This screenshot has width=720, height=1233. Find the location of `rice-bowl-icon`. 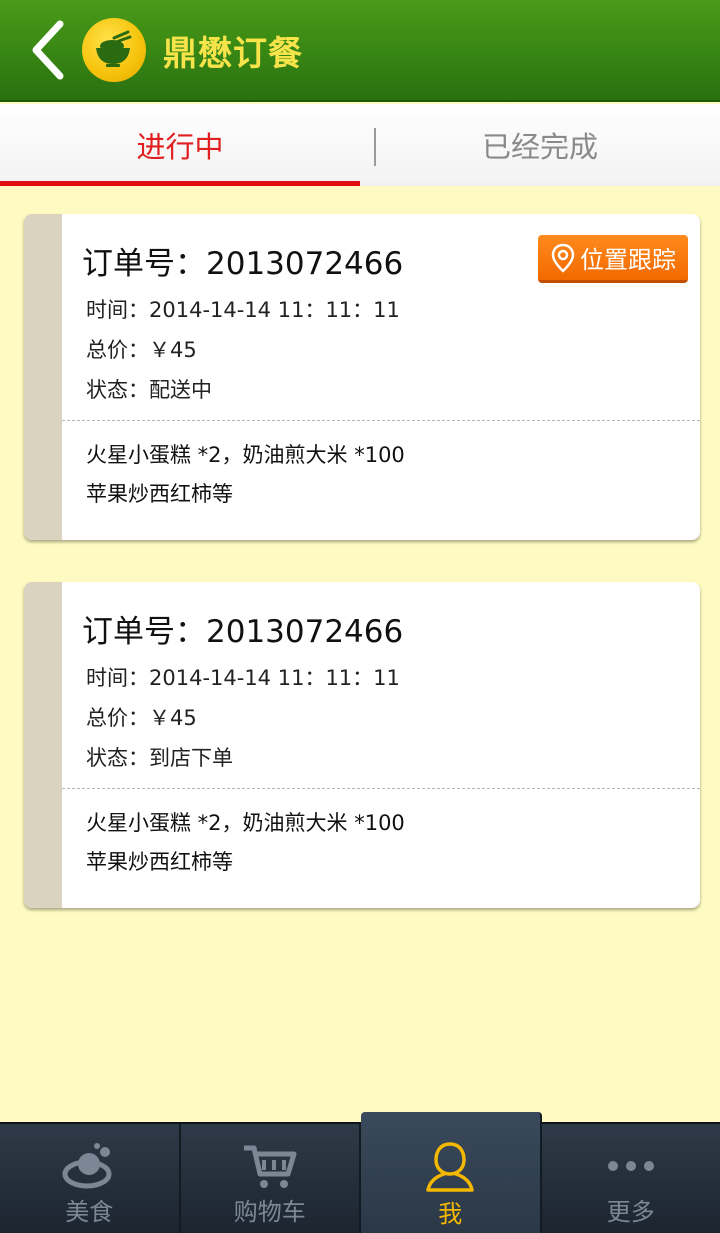

rice-bowl-icon is located at coordinates (114, 48).